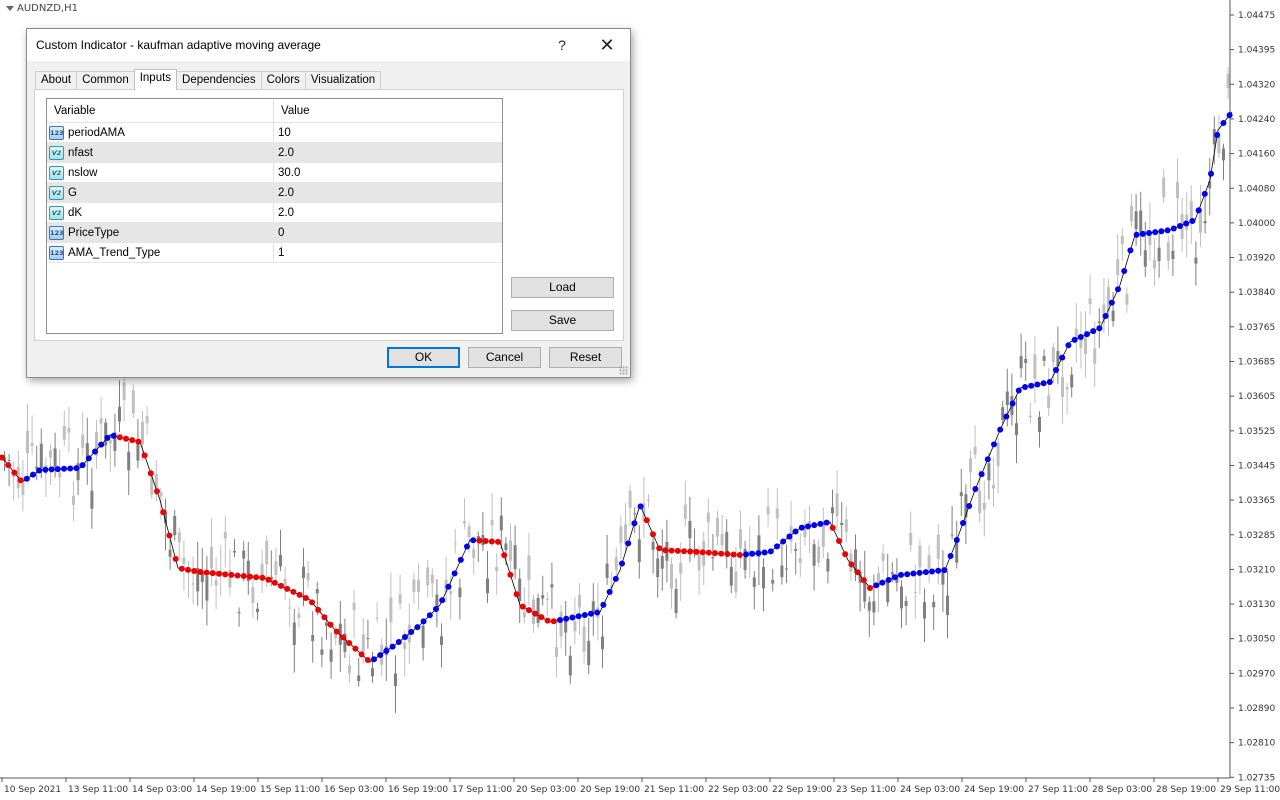 The width and height of the screenshot is (1280, 800). Describe the element at coordinates (56, 252) in the screenshot. I see `integer-type-icon: 123` at that location.